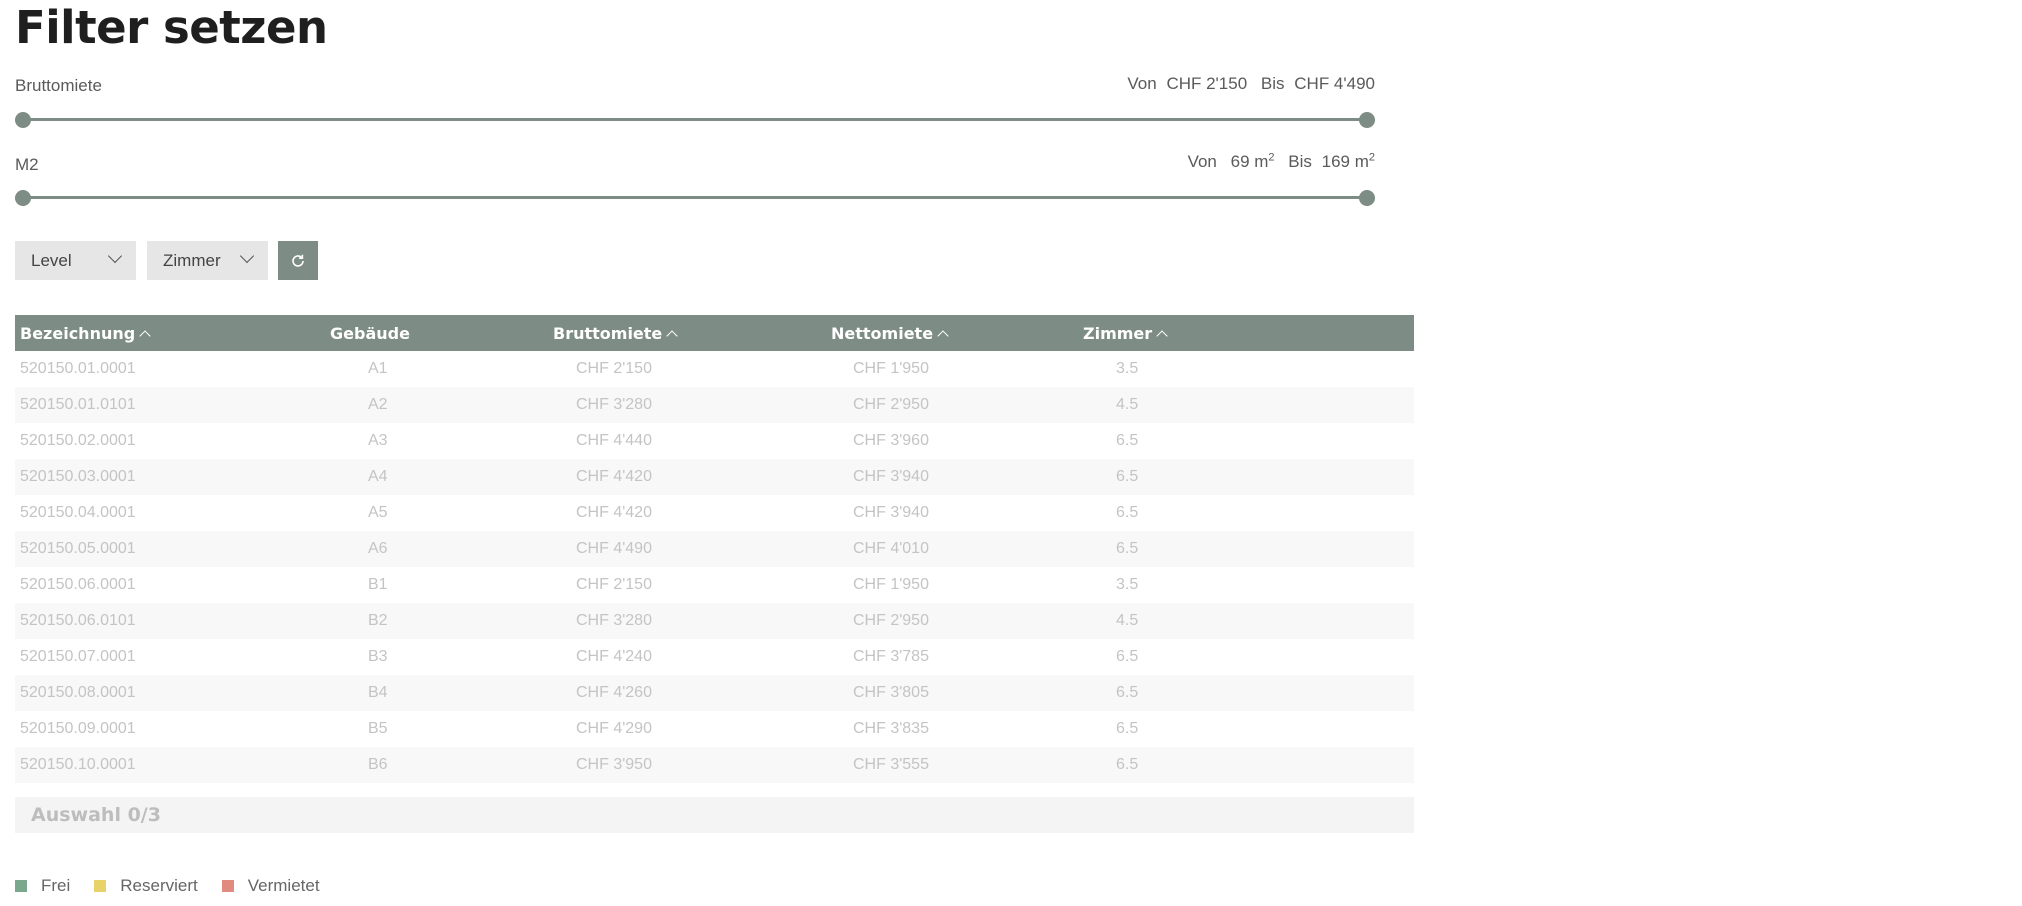  Describe the element at coordinates (714, 765) in the screenshot. I see `table-row: 520150.10.0001 B6 CHF 3'950 CHF 3'555 6.5` at that location.